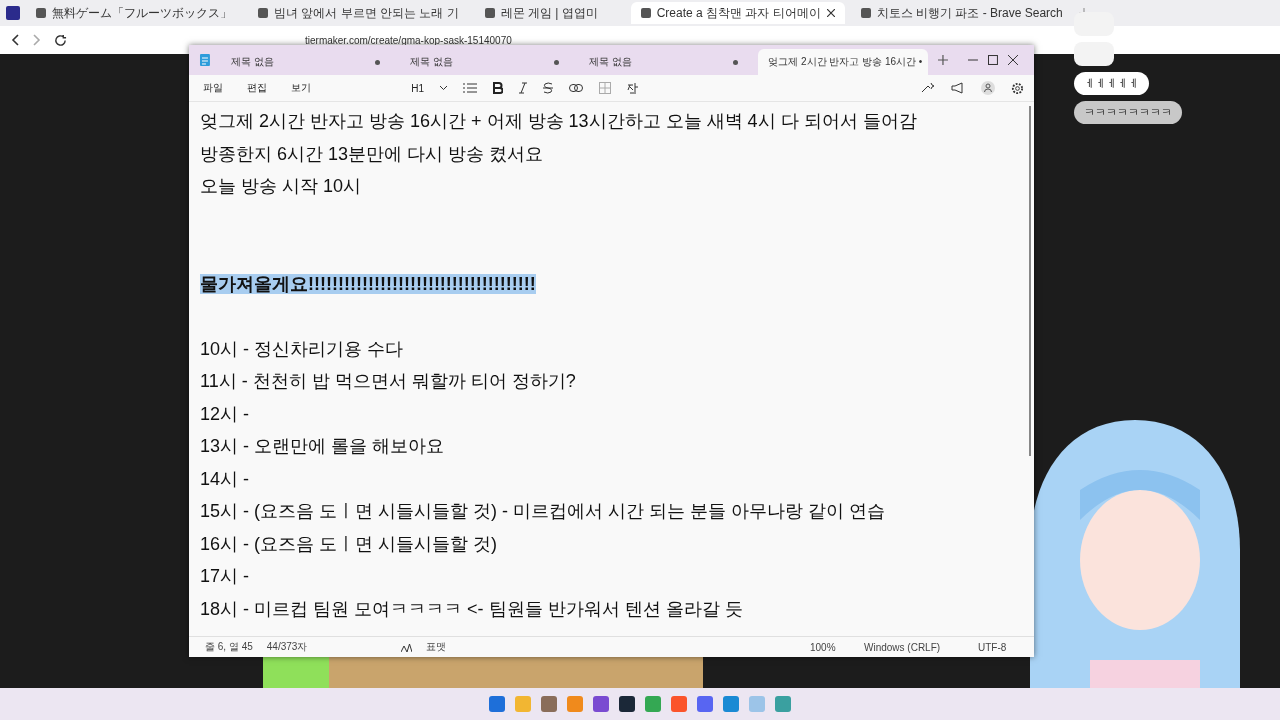  I want to click on account-icon, so click(988, 88).